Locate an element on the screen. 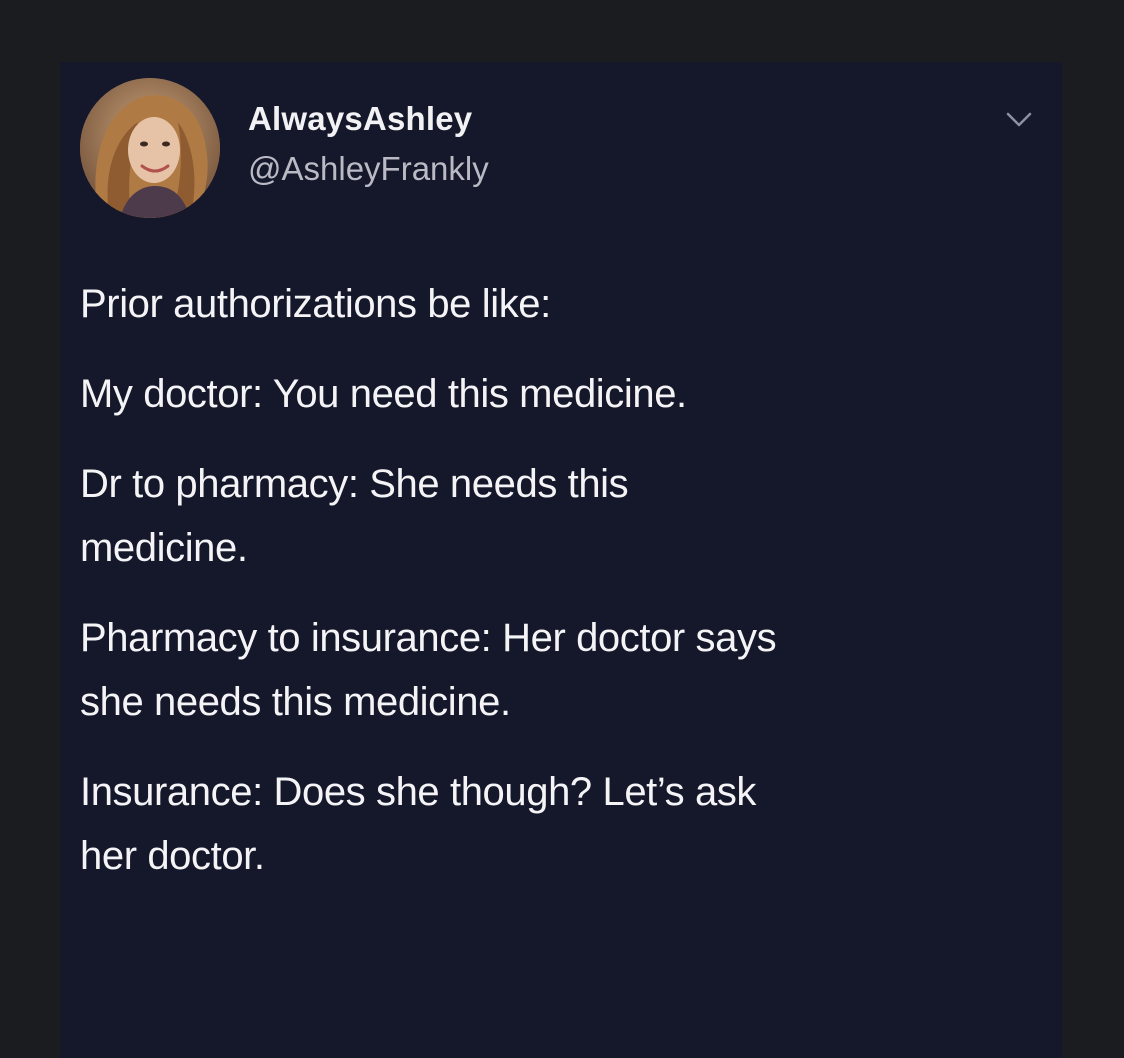  profile-photo-icon is located at coordinates (150, 148).